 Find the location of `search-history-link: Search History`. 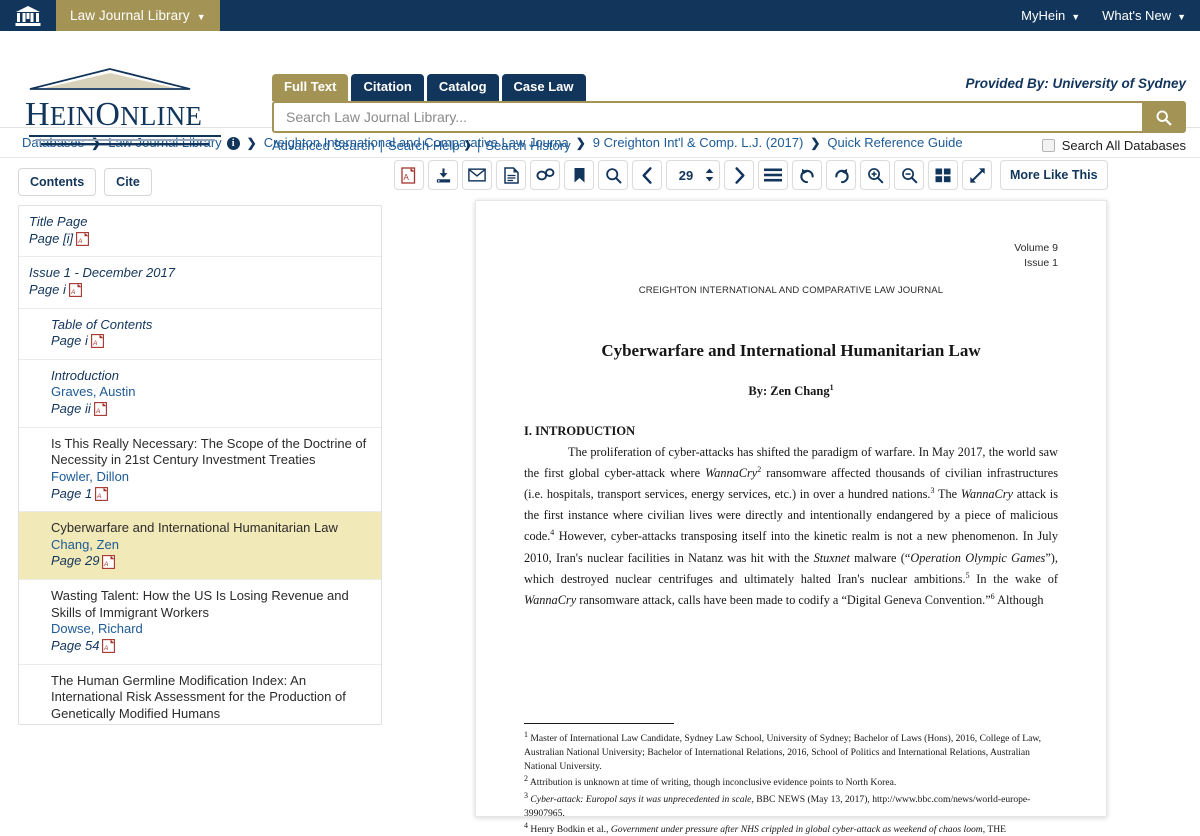

search-history-link: Search History is located at coordinates (527, 145).